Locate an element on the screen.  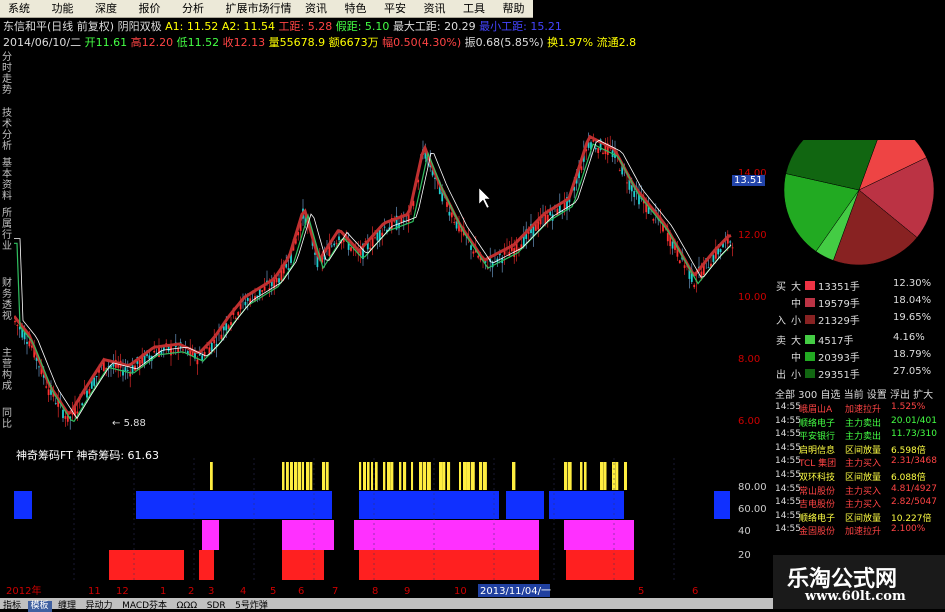
left-tab-finance: 财务透视 is located at coordinates (7, 300).